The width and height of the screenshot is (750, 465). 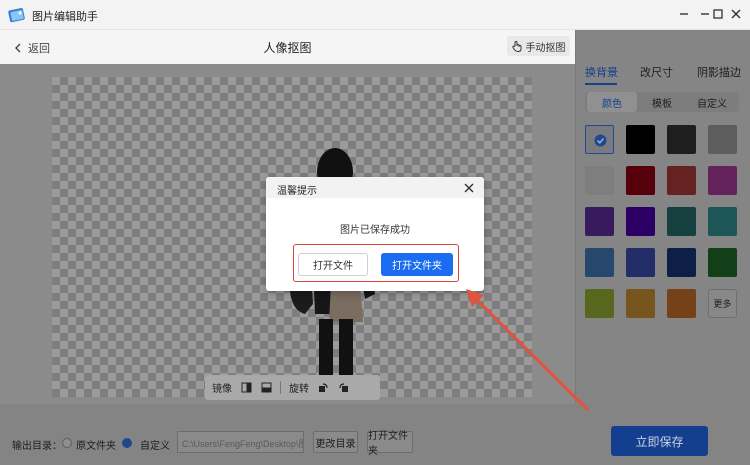 I want to click on output-path-field: C:\Users\FengFeng\Desktop\图片, so click(x=240, y=442).